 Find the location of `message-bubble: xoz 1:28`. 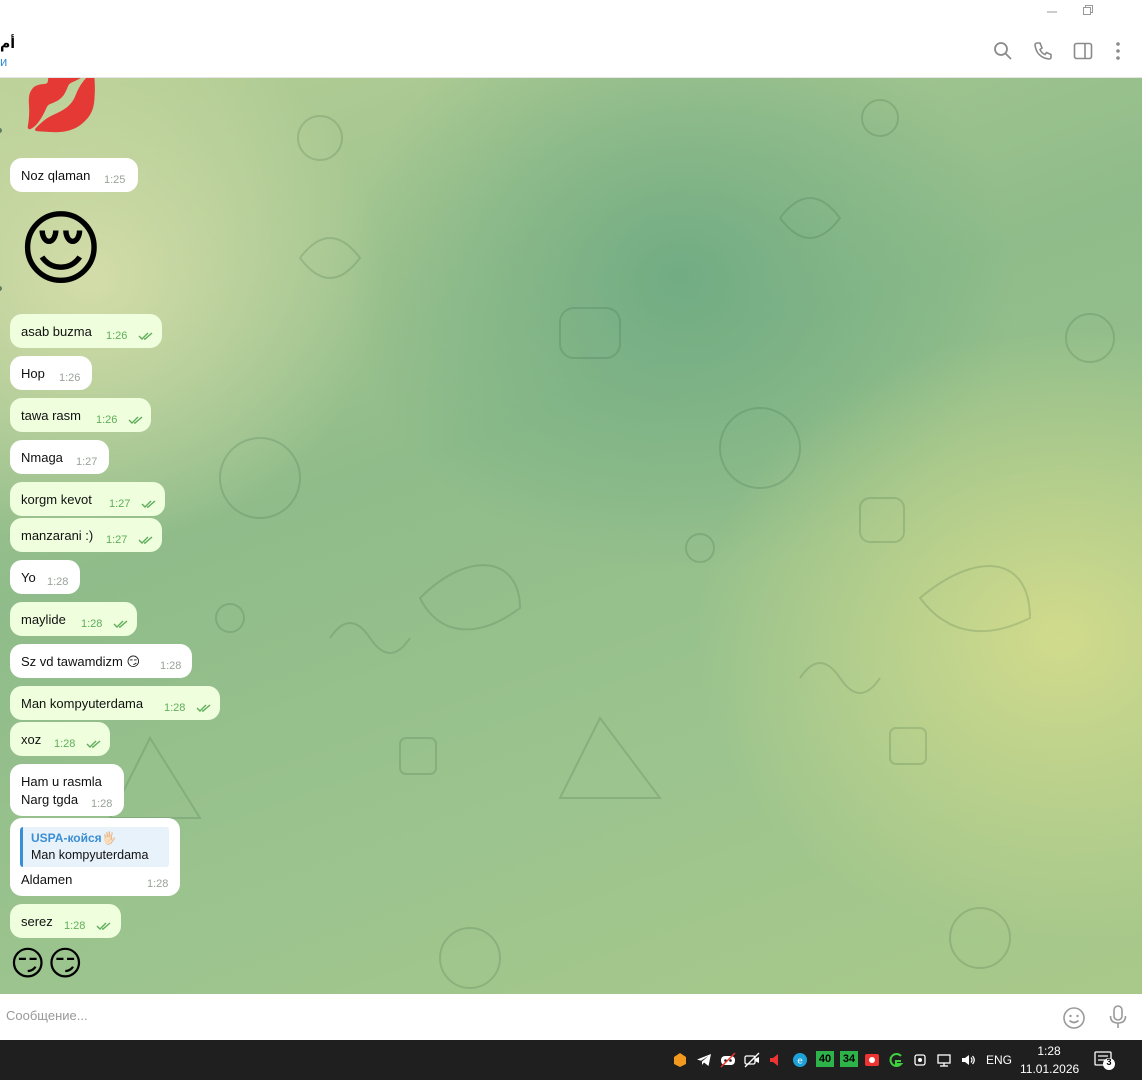

message-bubble: xoz 1:28 is located at coordinates (60, 739).